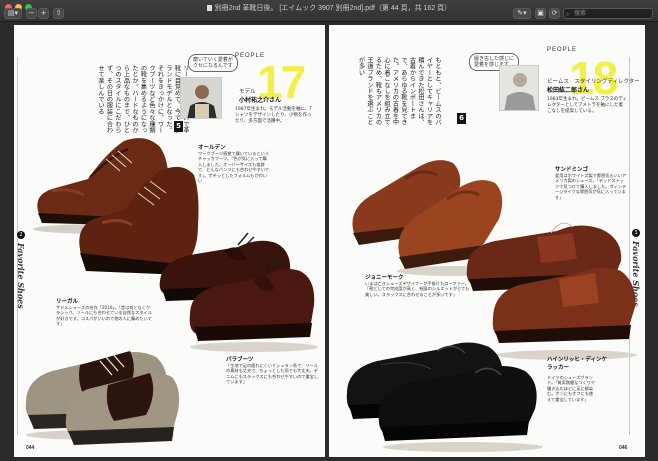 This screenshot has height=461, width=658. What do you see at coordinates (30, 448) in the screenshot?
I see `page-number: 044` at bounding box center [30, 448].